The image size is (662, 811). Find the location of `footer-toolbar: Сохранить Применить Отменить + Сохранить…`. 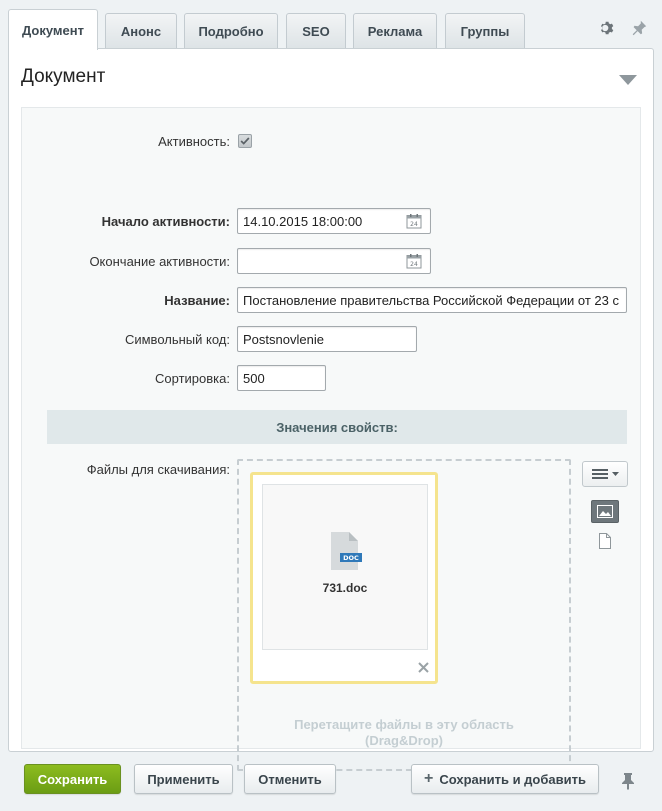

footer-toolbar: Сохранить Применить Отменить + Сохранить… is located at coordinates (331, 780).